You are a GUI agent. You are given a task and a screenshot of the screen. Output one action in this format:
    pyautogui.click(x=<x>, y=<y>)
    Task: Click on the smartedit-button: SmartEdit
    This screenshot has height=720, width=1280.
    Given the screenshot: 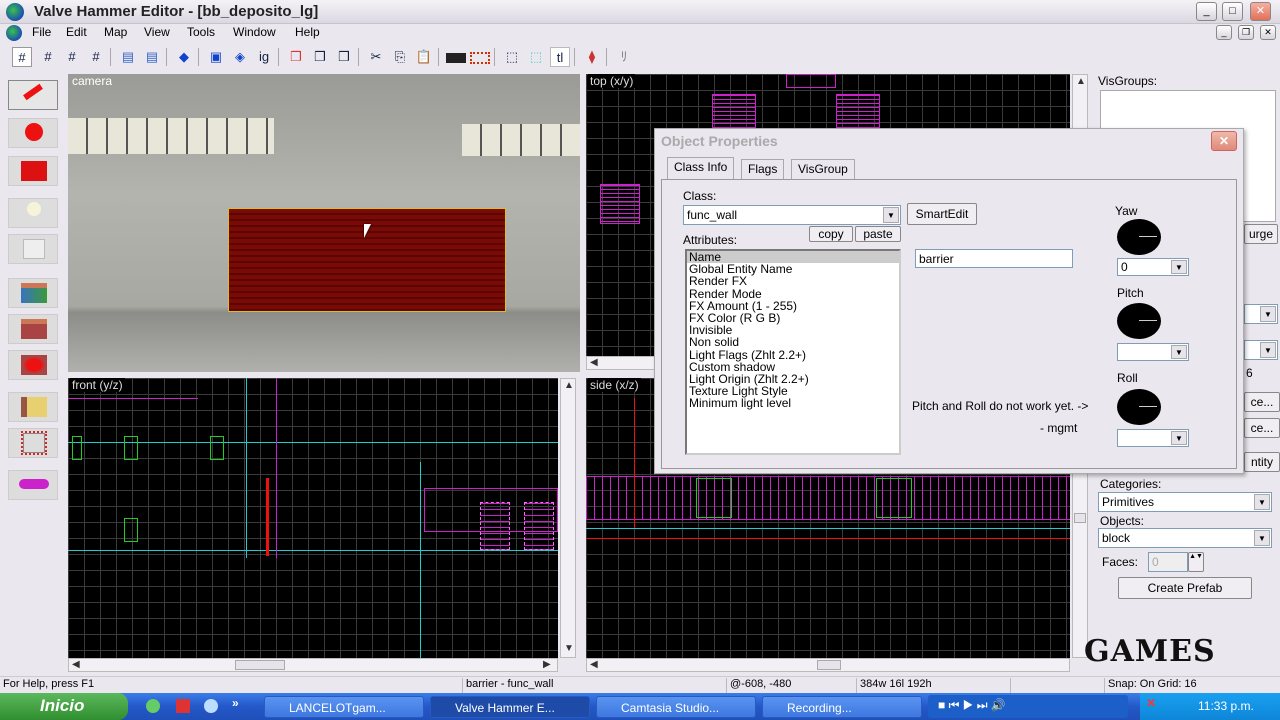 What is the action you would take?
    pyautogui.click(x=942, y=214)
    